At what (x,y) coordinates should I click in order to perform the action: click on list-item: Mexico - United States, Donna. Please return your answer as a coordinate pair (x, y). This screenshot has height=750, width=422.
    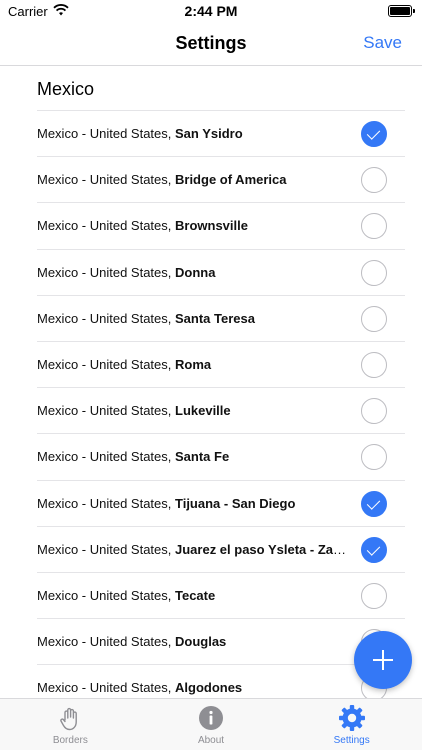
    Looking at the image, I should click on (221, 271).